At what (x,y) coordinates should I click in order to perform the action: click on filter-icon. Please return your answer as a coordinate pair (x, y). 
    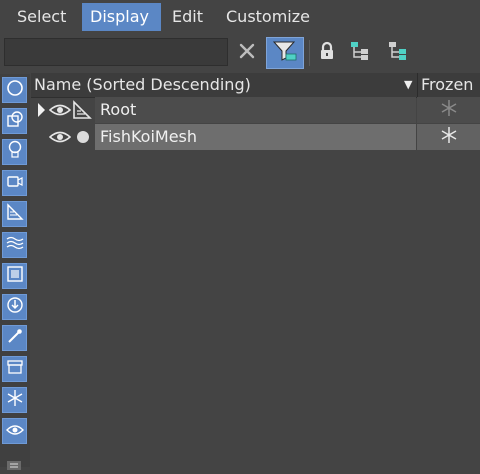
    Looking at the image, I should click on (285, 53).